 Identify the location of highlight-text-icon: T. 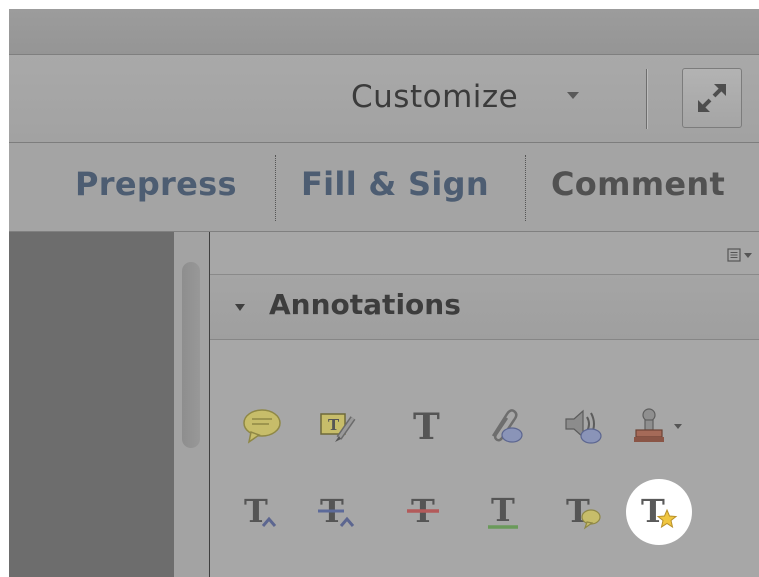
(338, 427).